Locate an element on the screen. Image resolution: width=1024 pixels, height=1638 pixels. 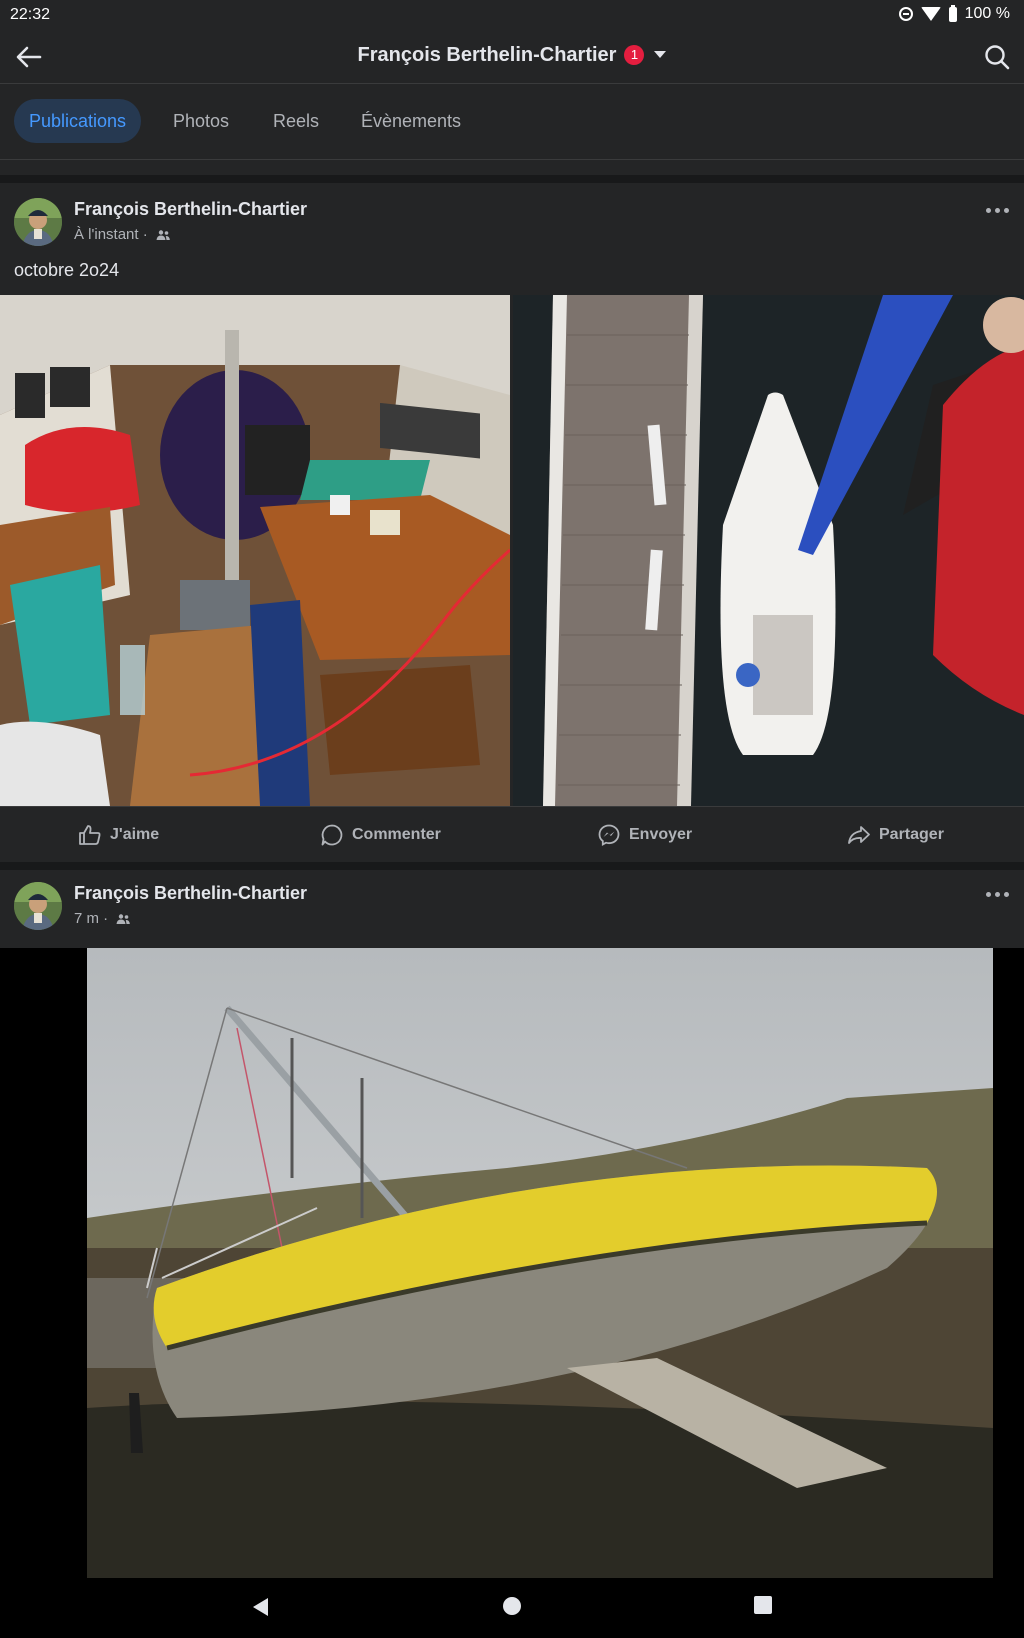
search-icon is located at coordinates (997, 57).